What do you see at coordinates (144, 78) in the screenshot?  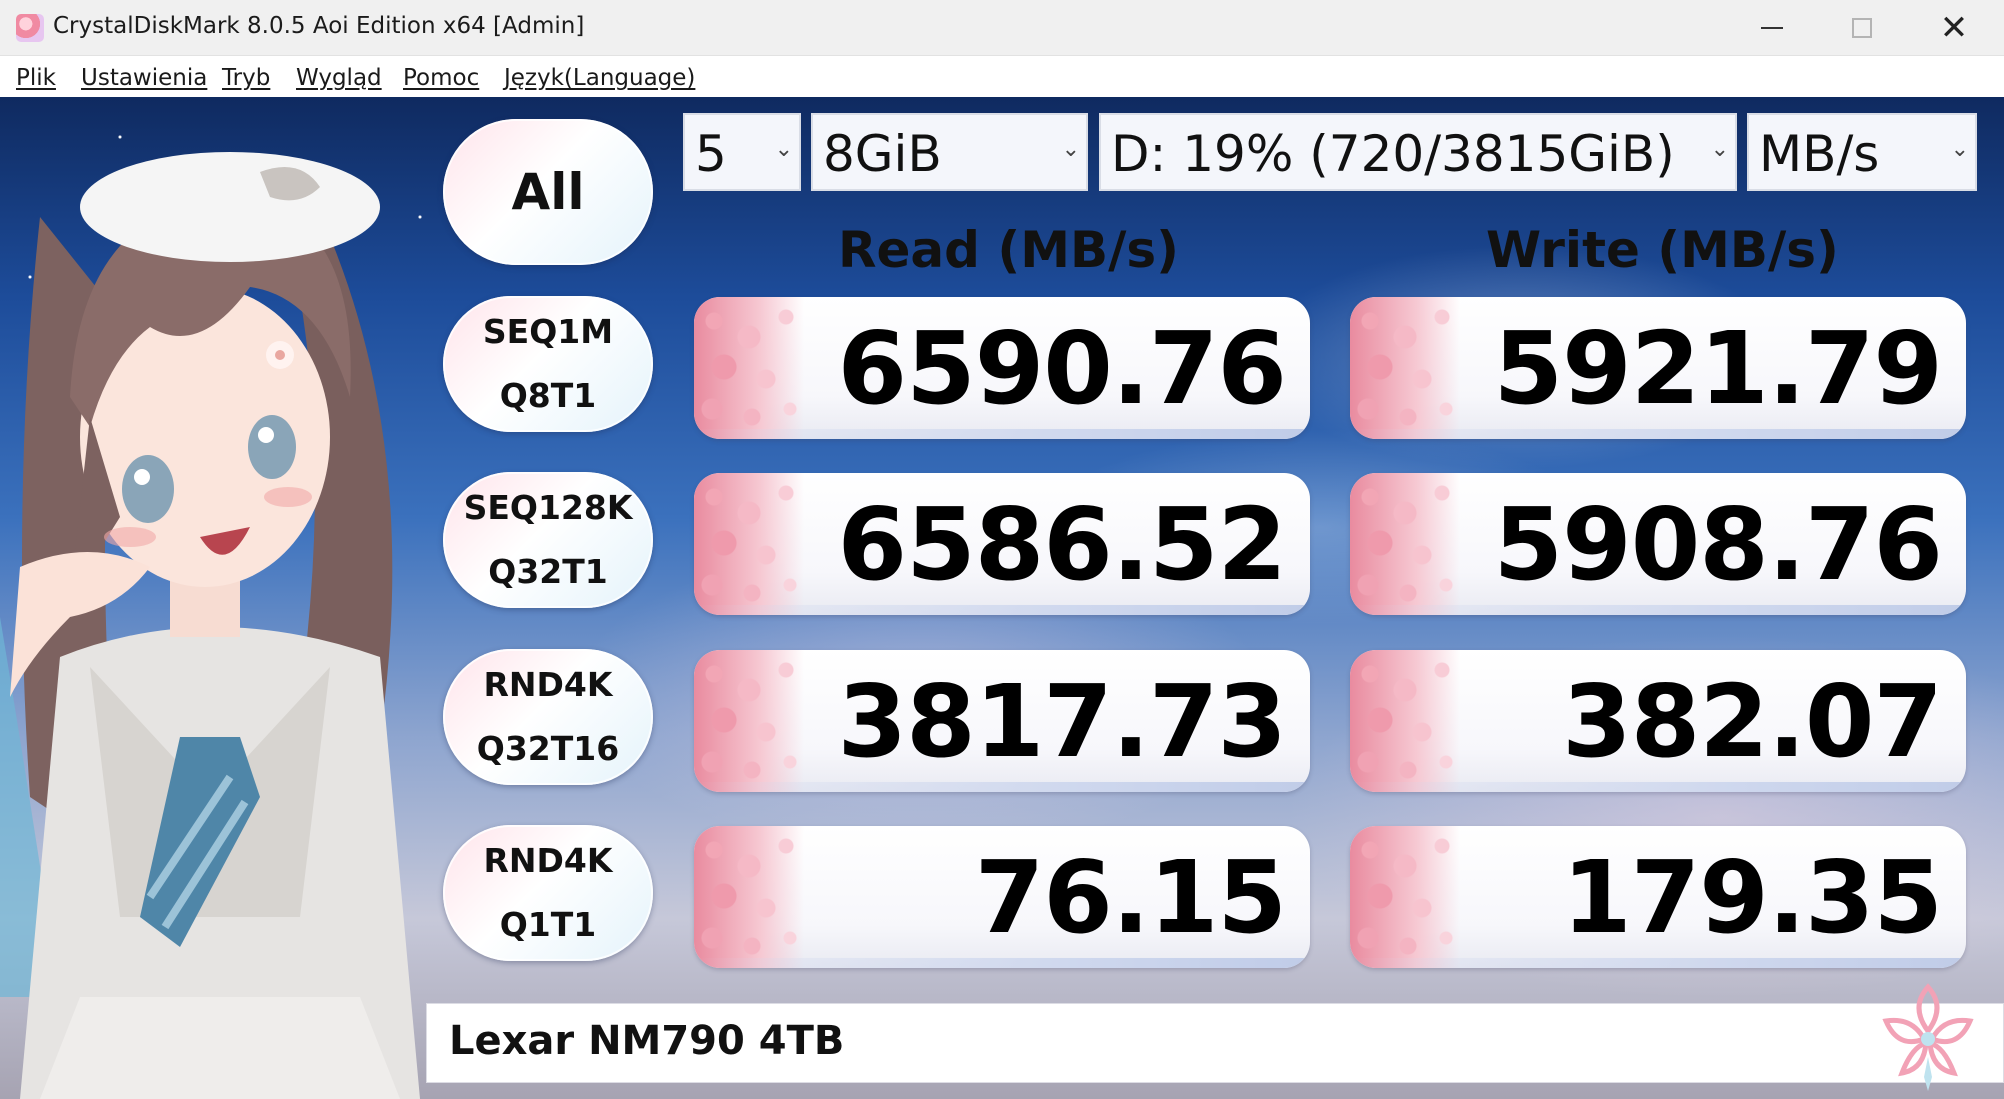 I see `menu-ustawienia: Ustawienia` at bounding box center [144, 78].